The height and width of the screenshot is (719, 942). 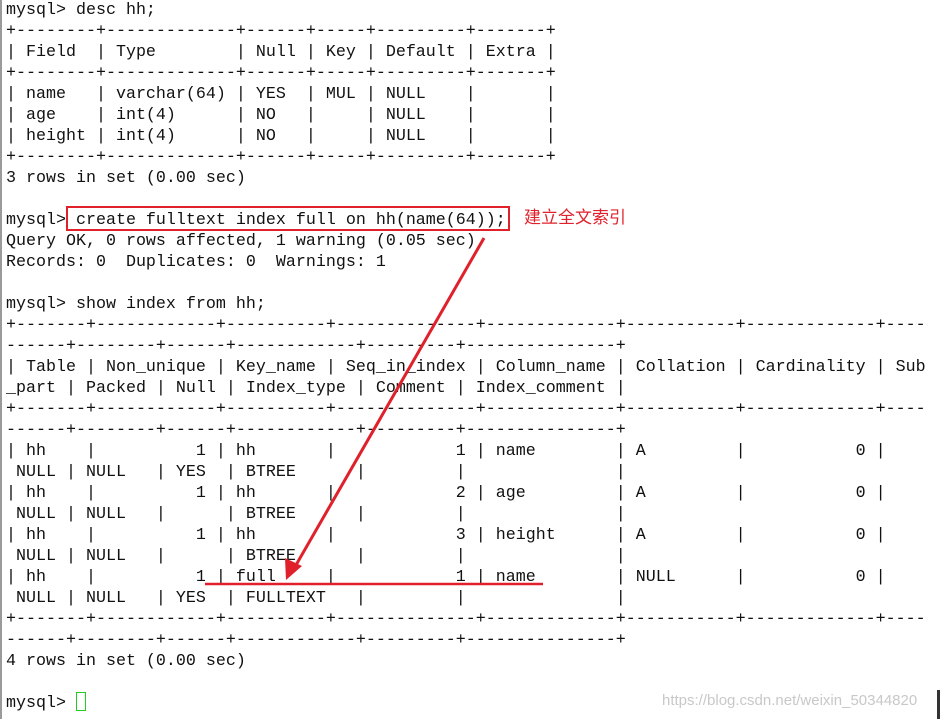 What do you see at coordinates (81, 701) in the screenshot?
I see `terminal-cursor` at bounding box center [81, 701].